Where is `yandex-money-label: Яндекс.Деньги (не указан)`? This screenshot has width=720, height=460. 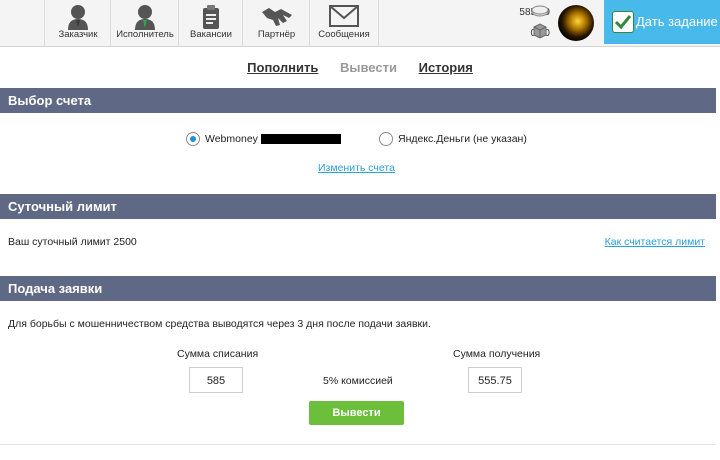
yandex-money-label: Яндекс.Деньги (не указан) is located at coordinates (462, 139).